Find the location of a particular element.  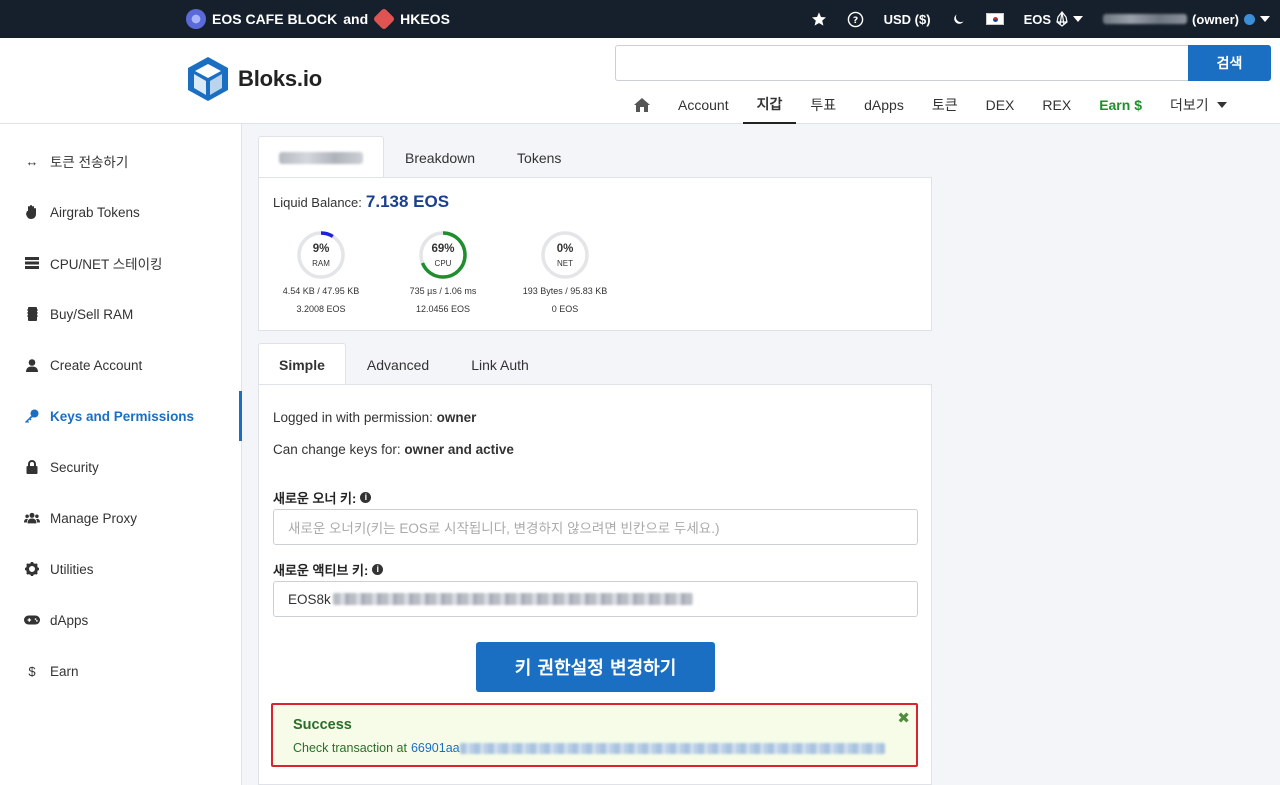

sidebar-item-dapps: dApps is located at coordinates (121, 620).